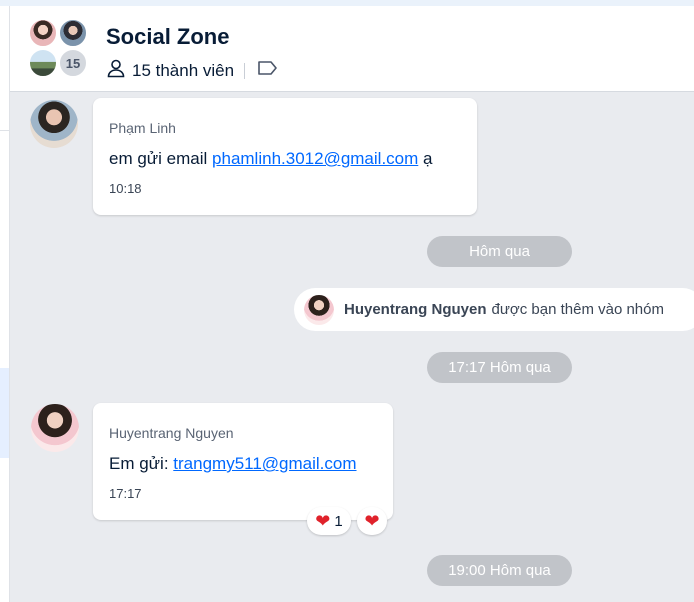 This screenshot has width=694, height=602. Describe the element at coordinates (338, 521) in the screenshot. I see `reaction-count: 1` at that location.